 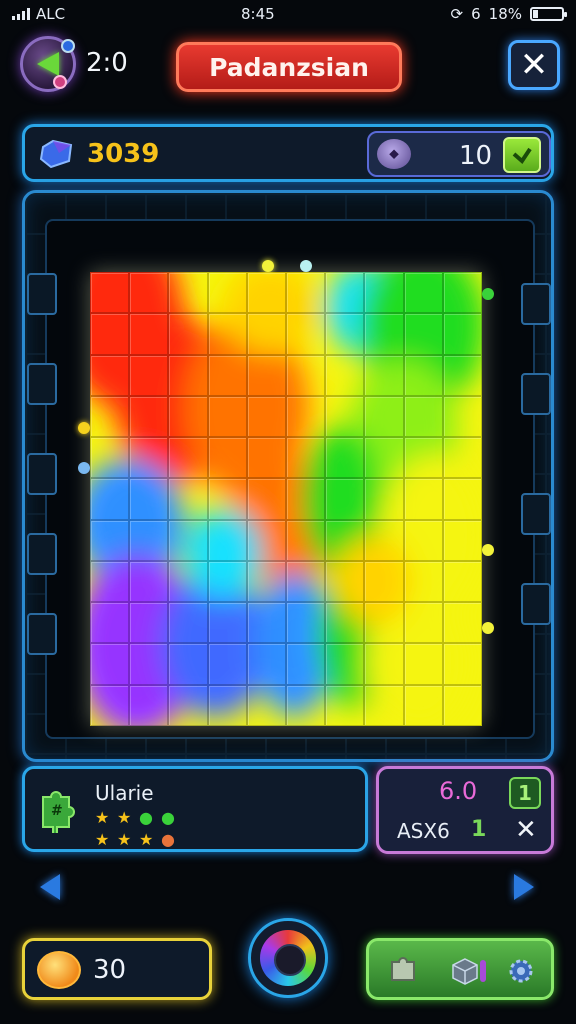 What do you see at coordinates (534, 65) in the screenshot?
I see `close-button: ✕` at bounding box center [534, 65].